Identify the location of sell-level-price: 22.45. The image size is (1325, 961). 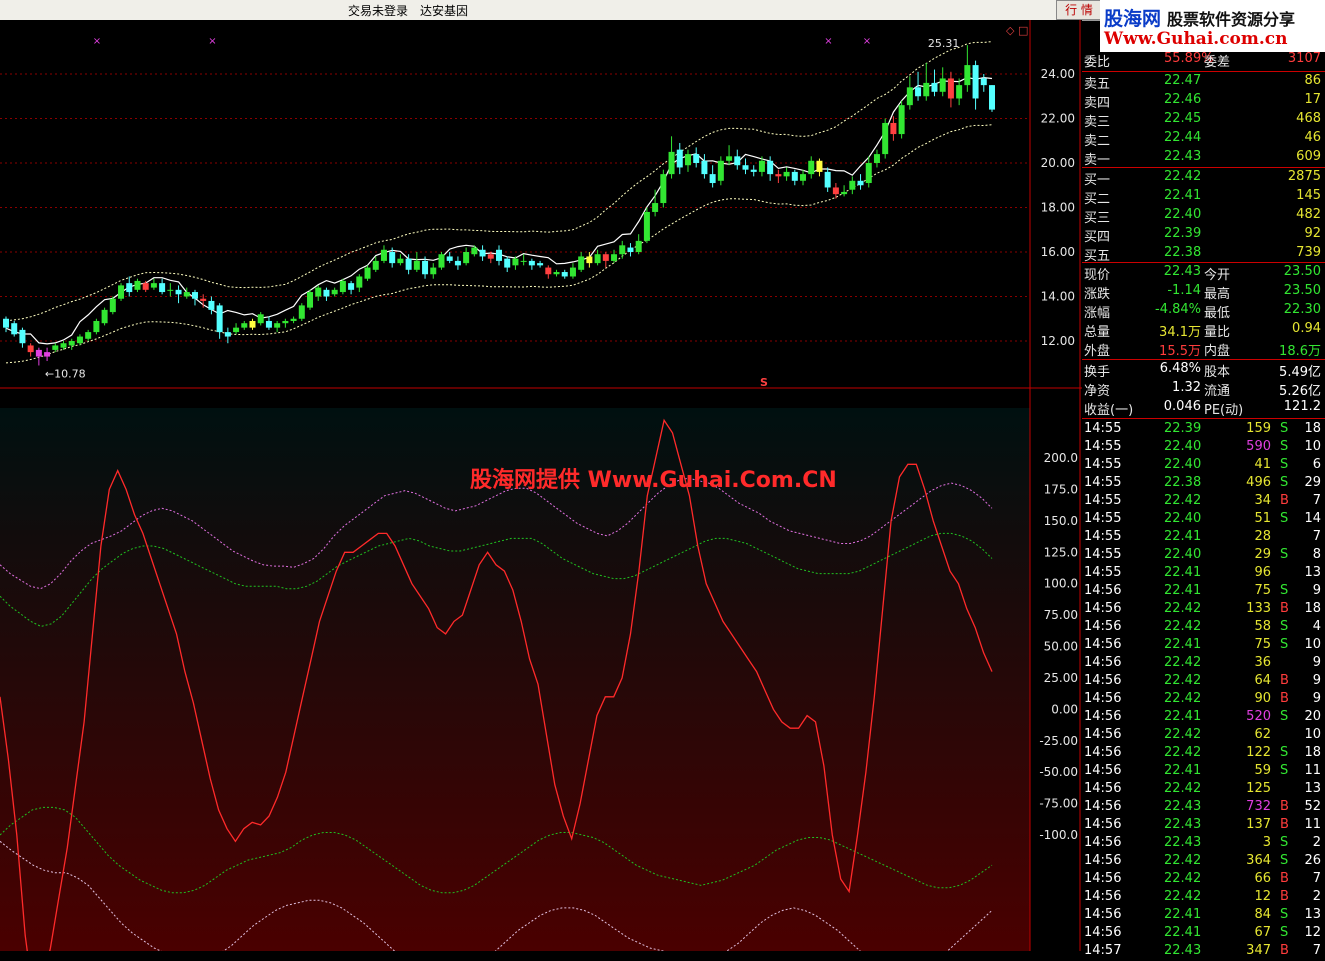
(1183, 118).